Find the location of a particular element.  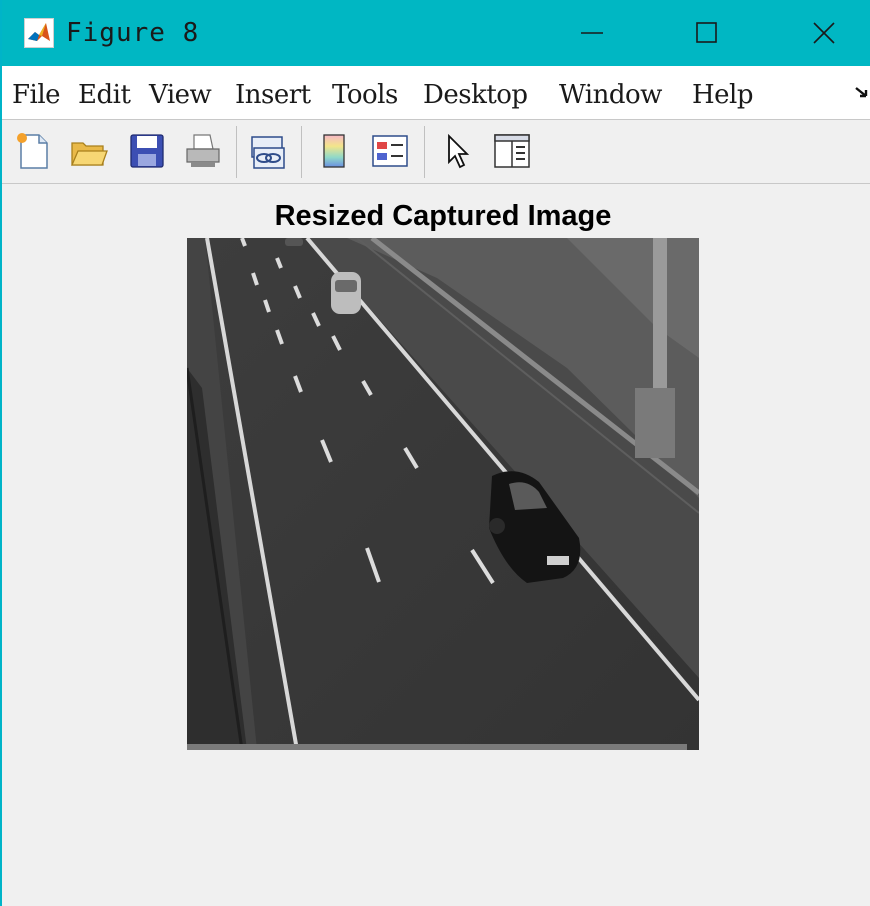

maximize-button is located at coordinates (707, 33).